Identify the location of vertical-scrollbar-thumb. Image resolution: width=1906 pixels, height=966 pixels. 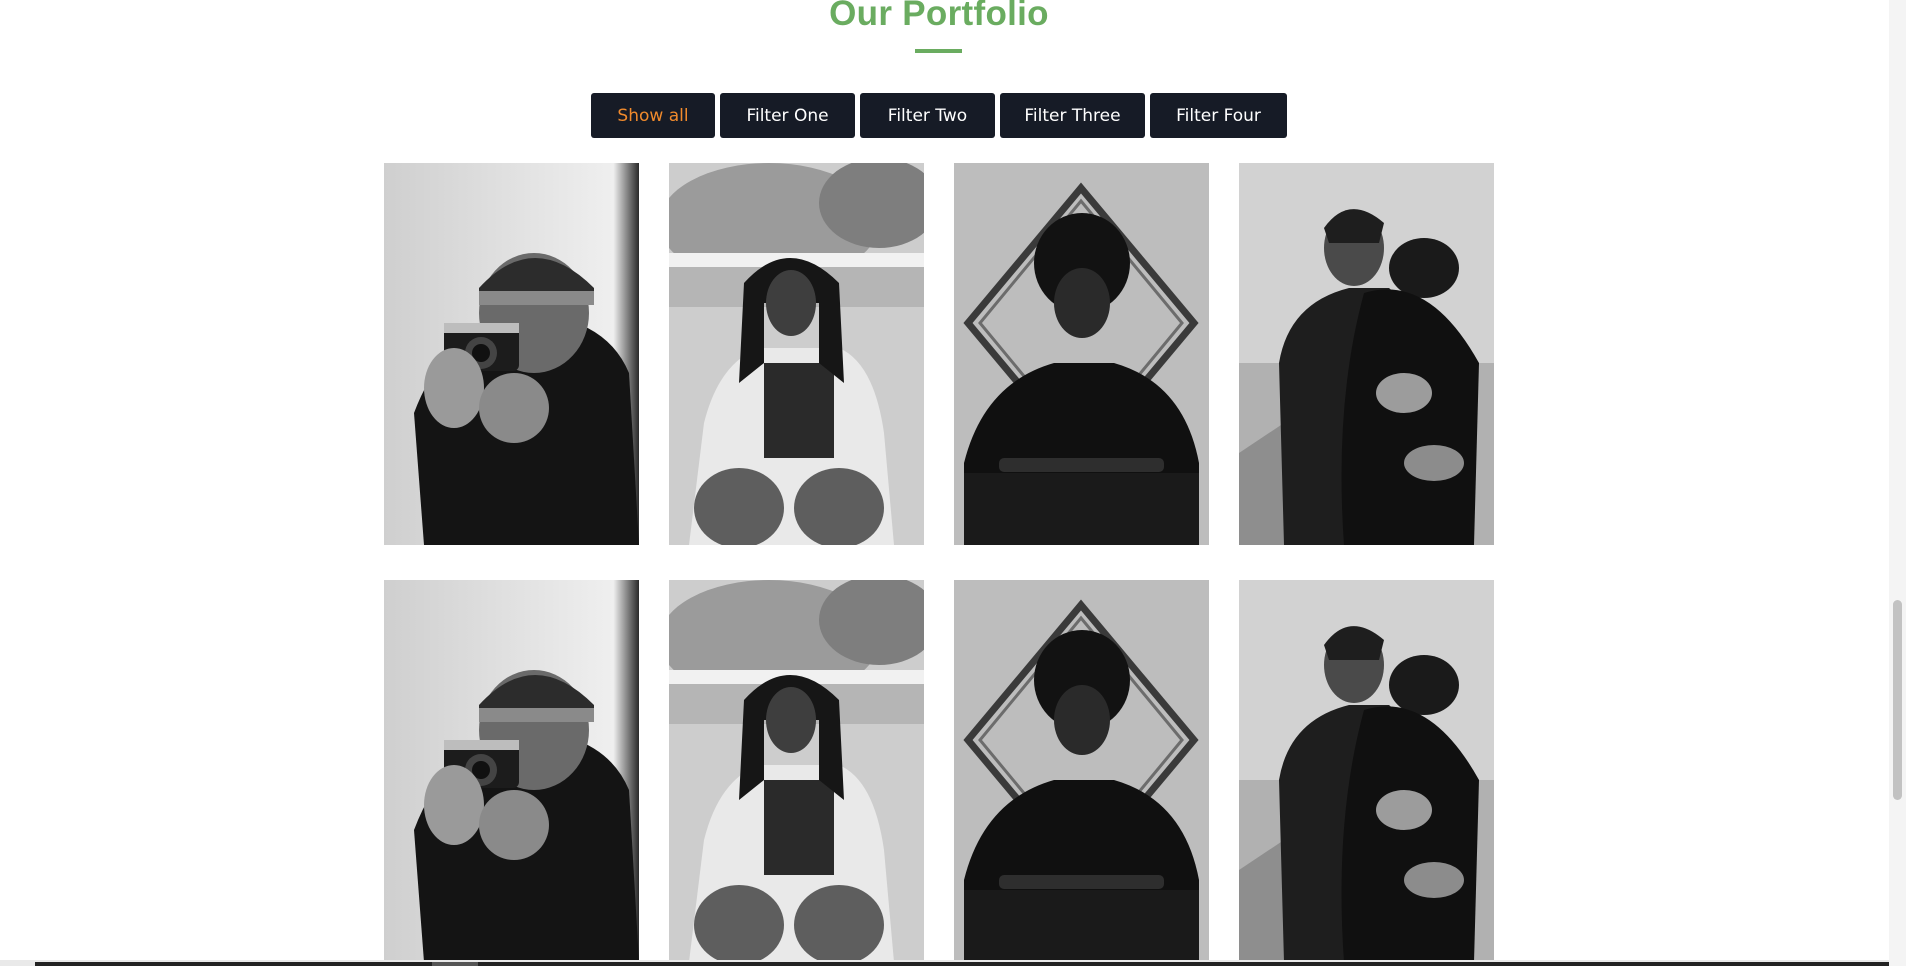
(1897, 700).